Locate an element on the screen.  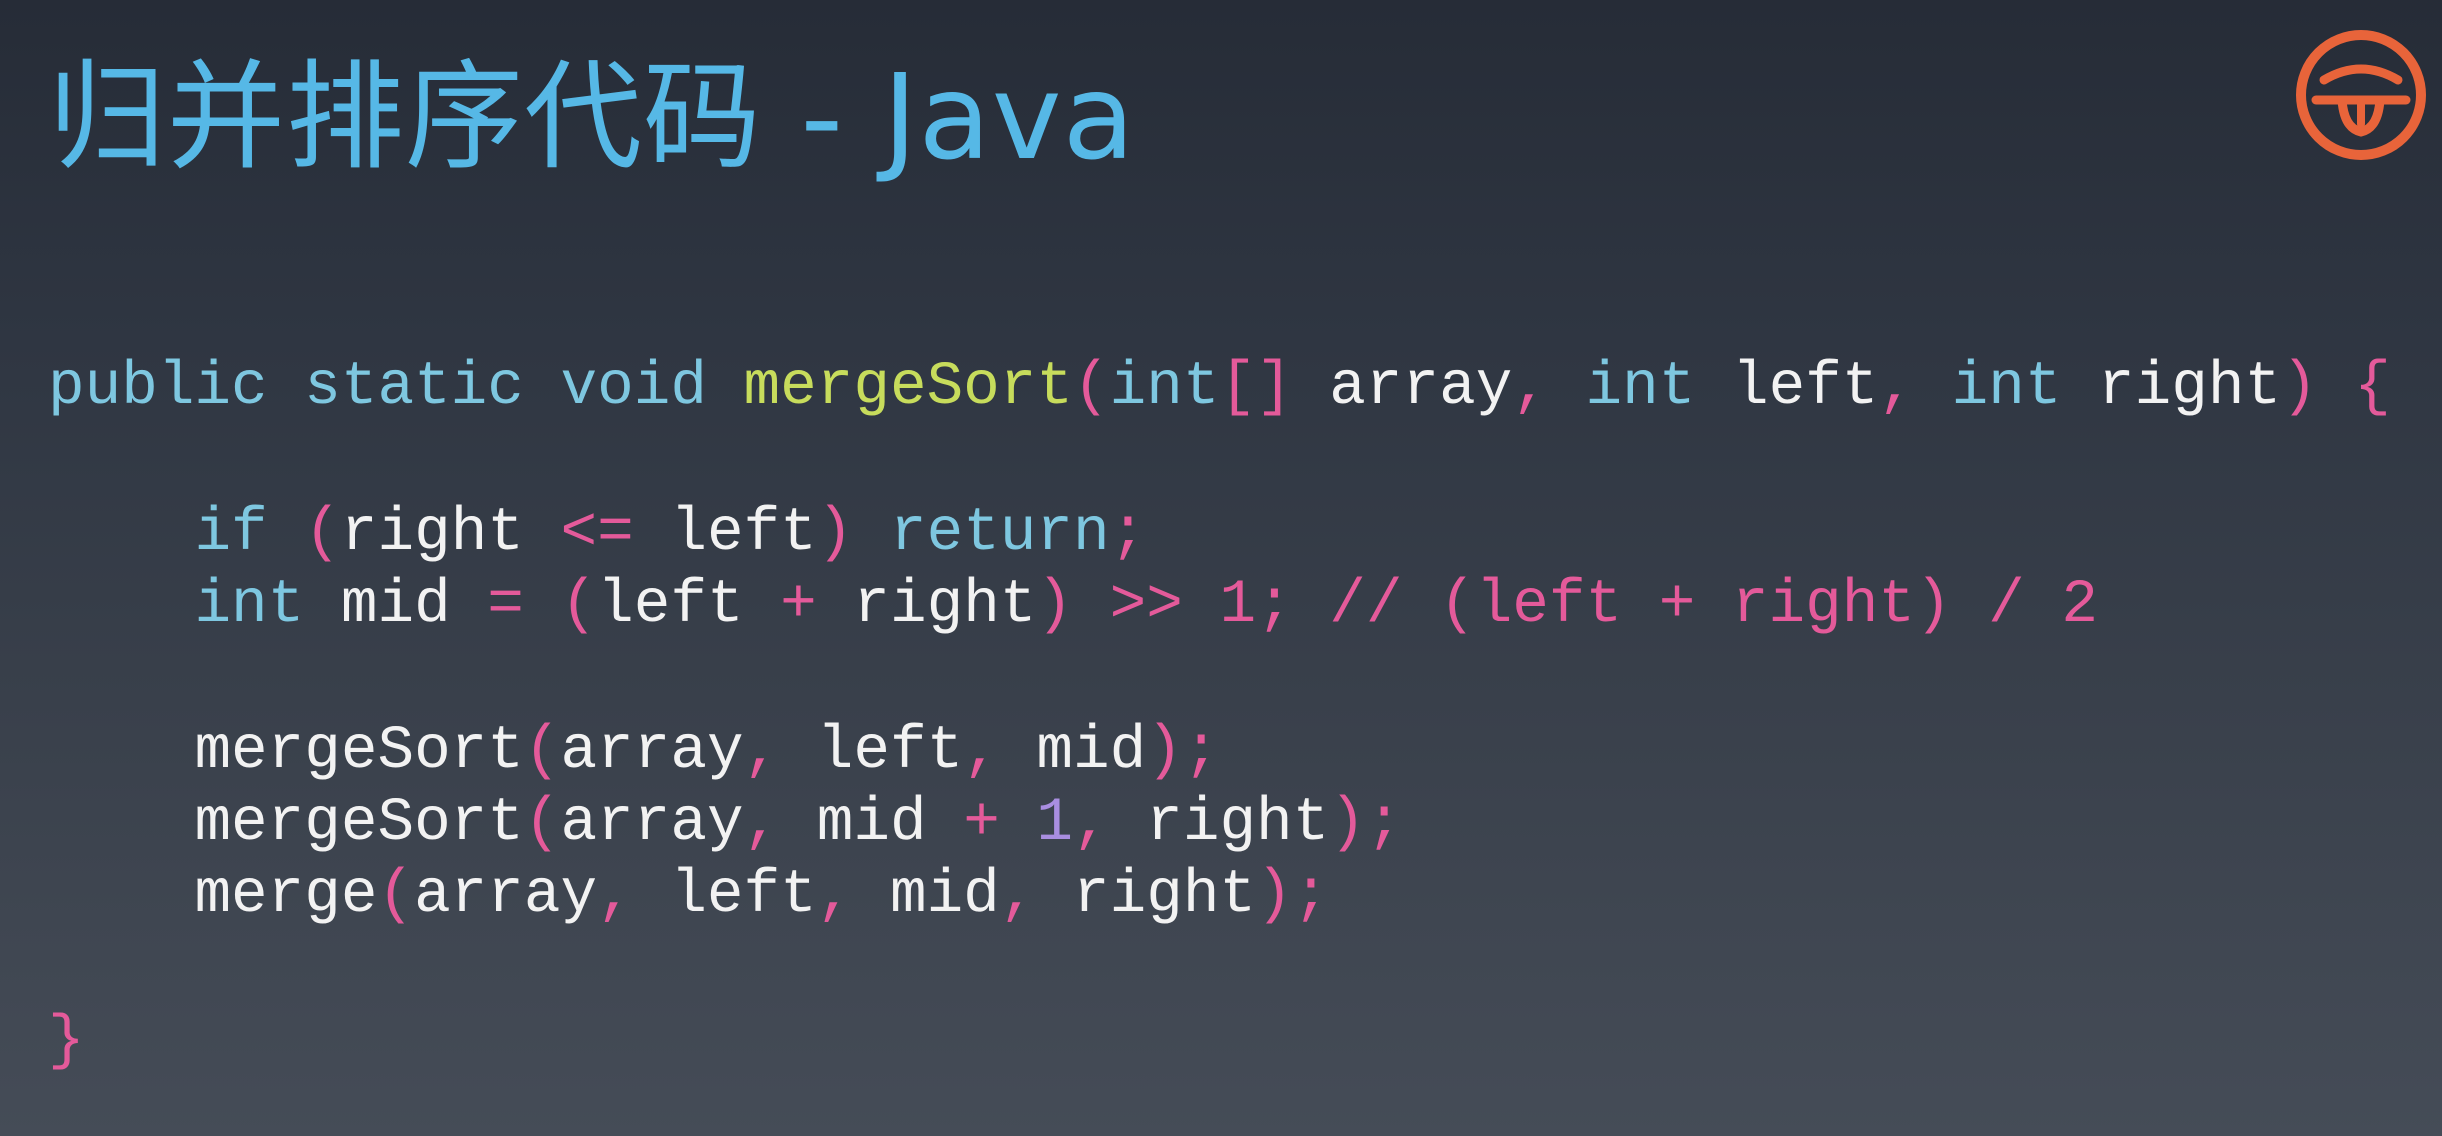
code-line: } is located at coordinates (66, 1042).